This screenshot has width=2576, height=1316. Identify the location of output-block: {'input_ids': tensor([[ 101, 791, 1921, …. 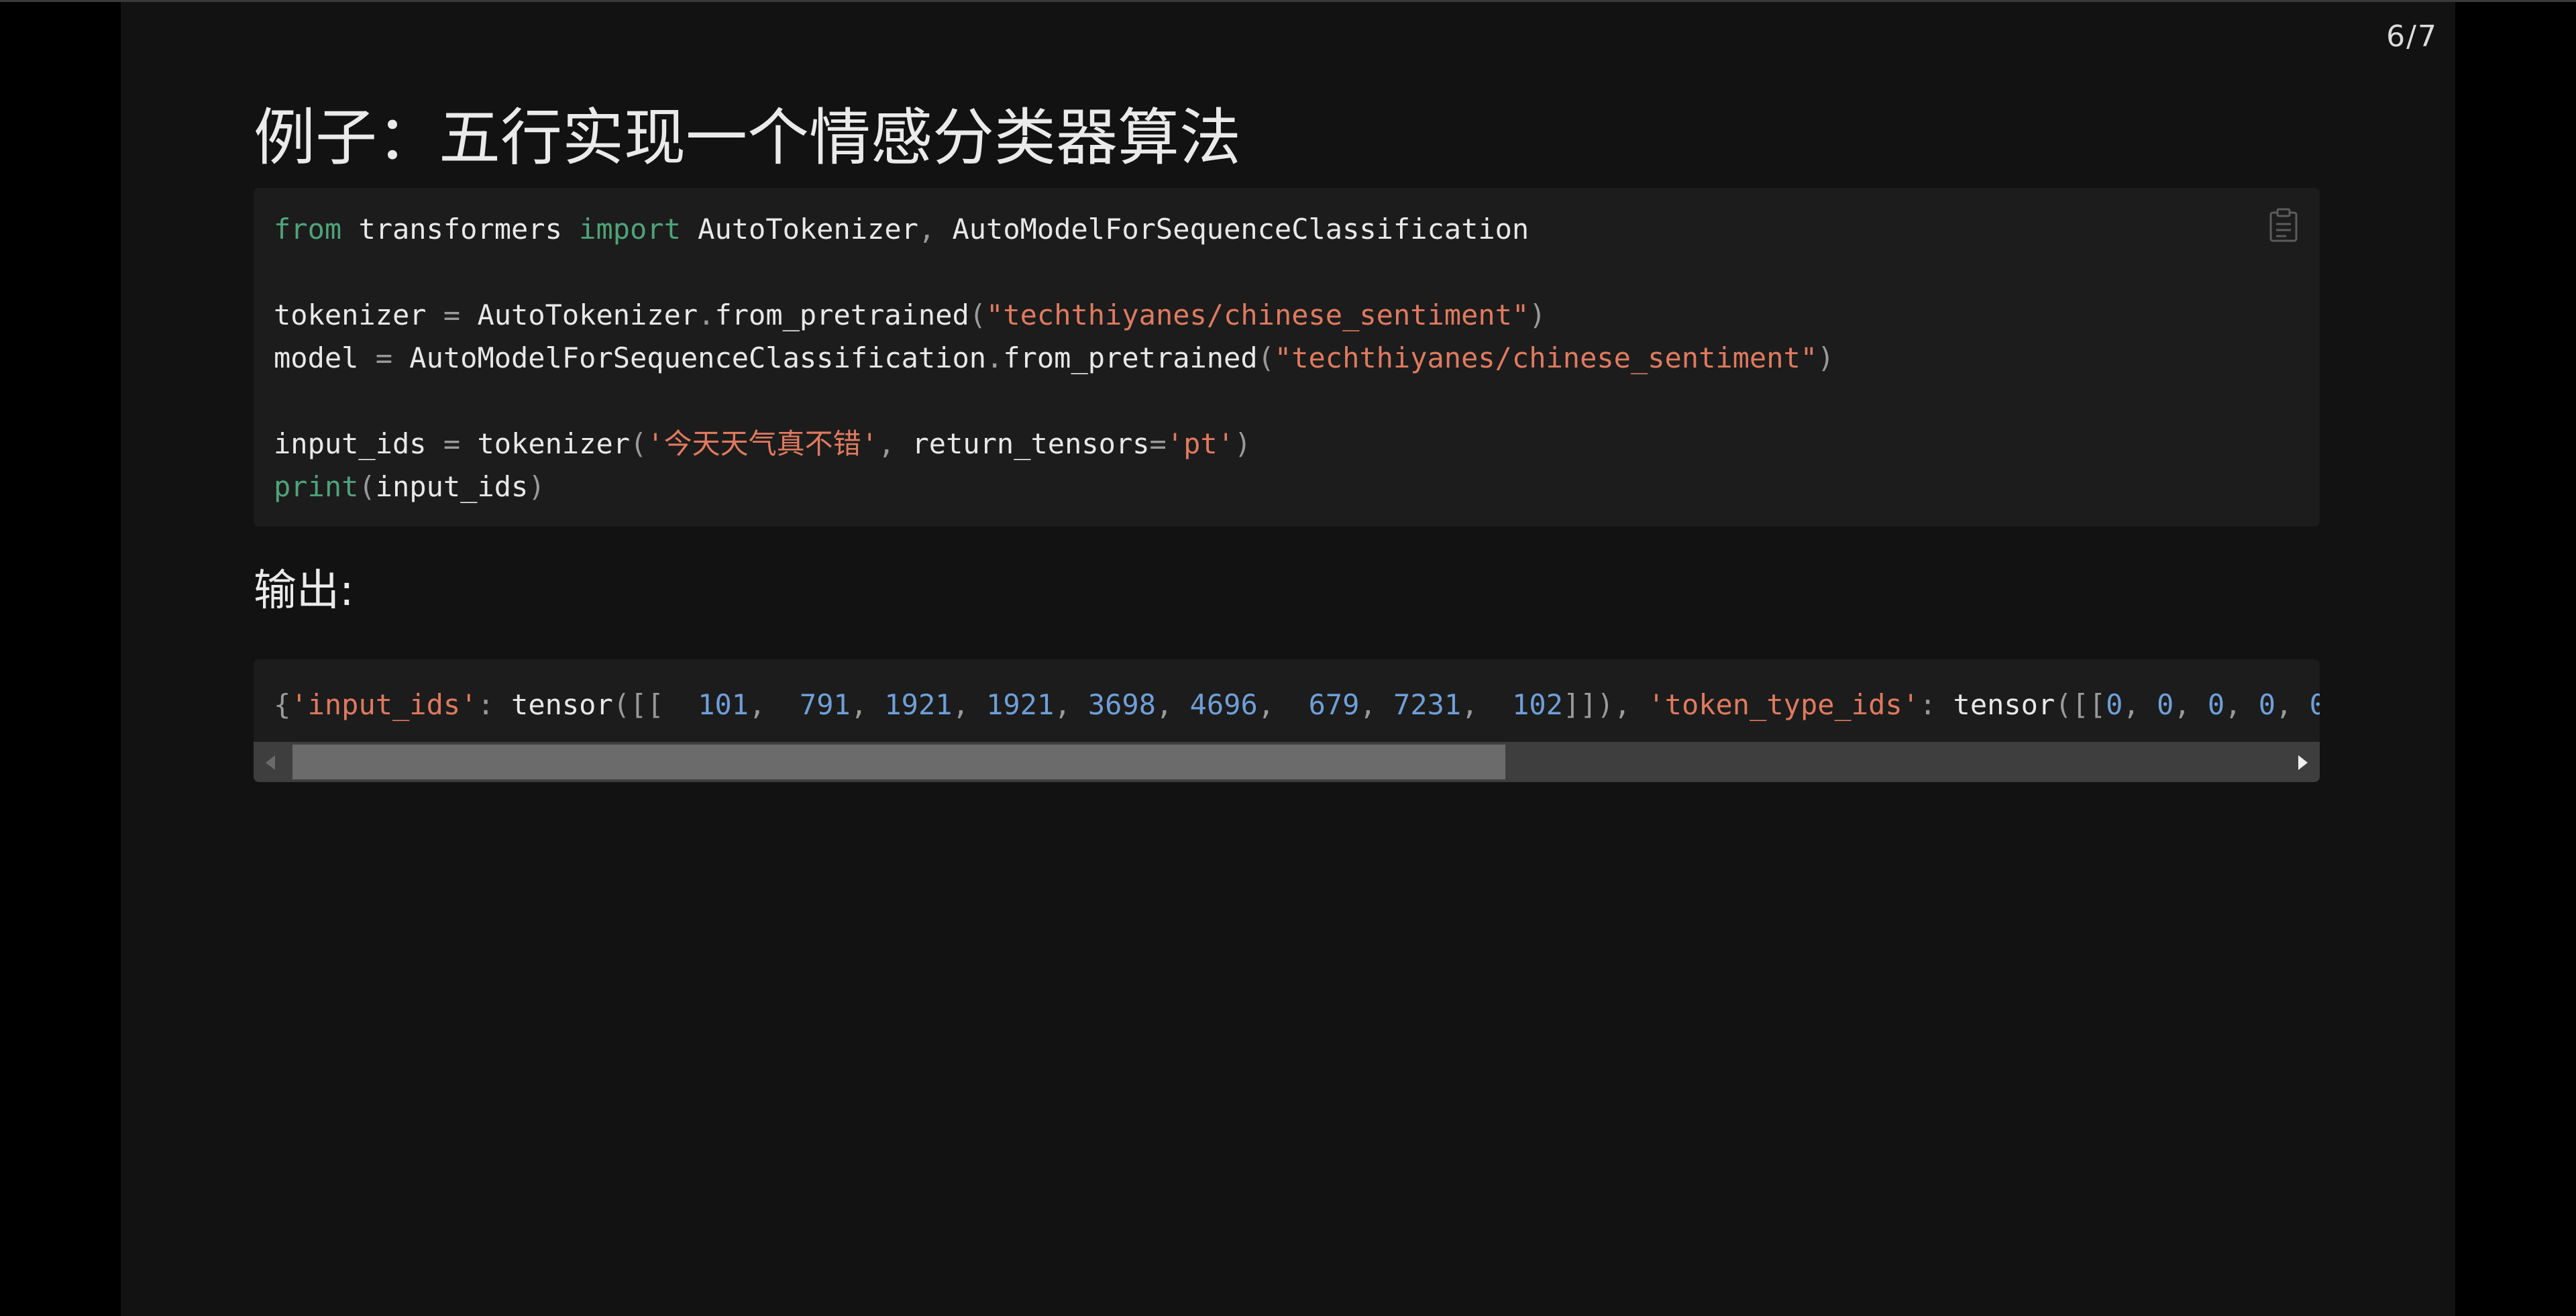
(1287, 720).